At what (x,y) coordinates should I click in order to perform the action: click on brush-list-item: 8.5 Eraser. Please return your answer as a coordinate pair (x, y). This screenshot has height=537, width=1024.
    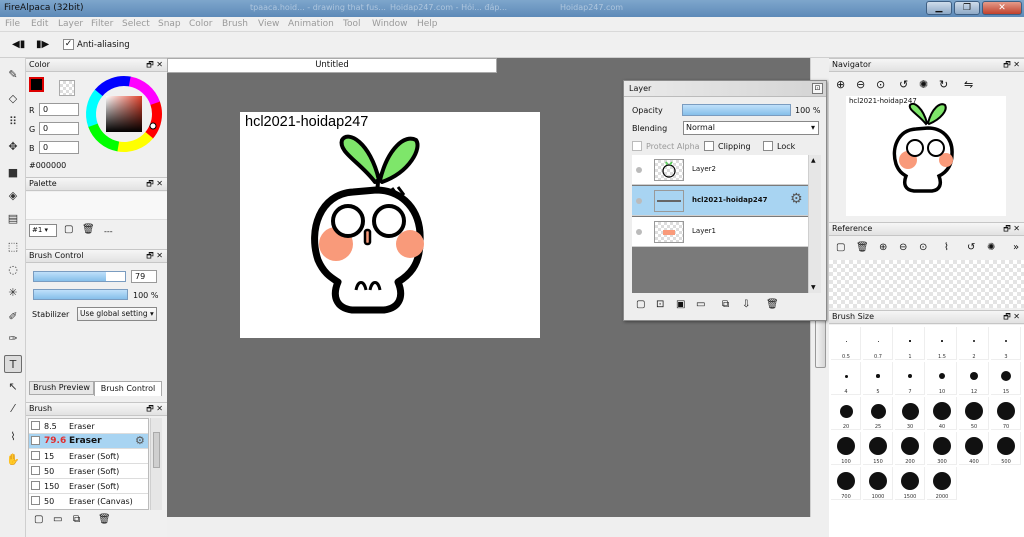
    Looking at the image, I should click on (88, 426).